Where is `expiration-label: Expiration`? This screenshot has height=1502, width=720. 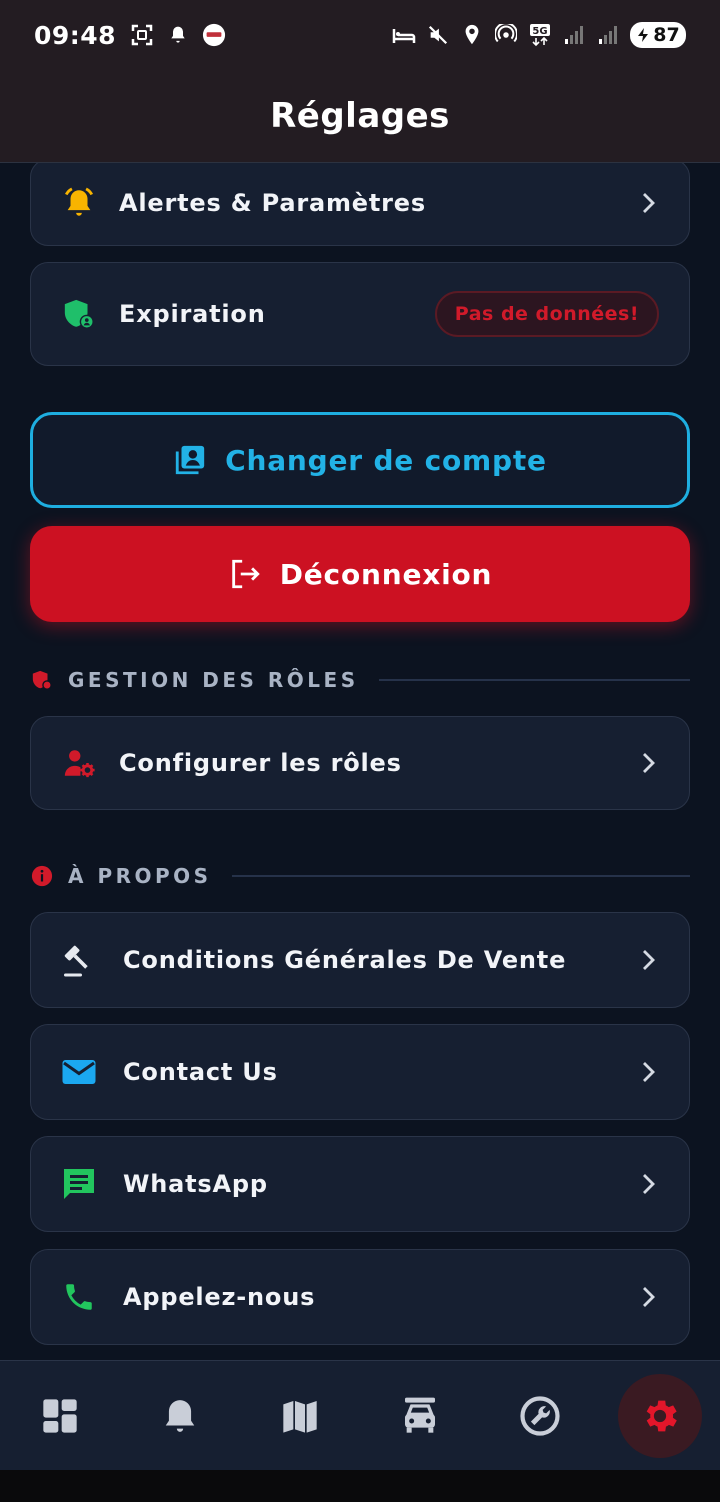
expiration-label: Expiration is located at coordinates (192, 314).